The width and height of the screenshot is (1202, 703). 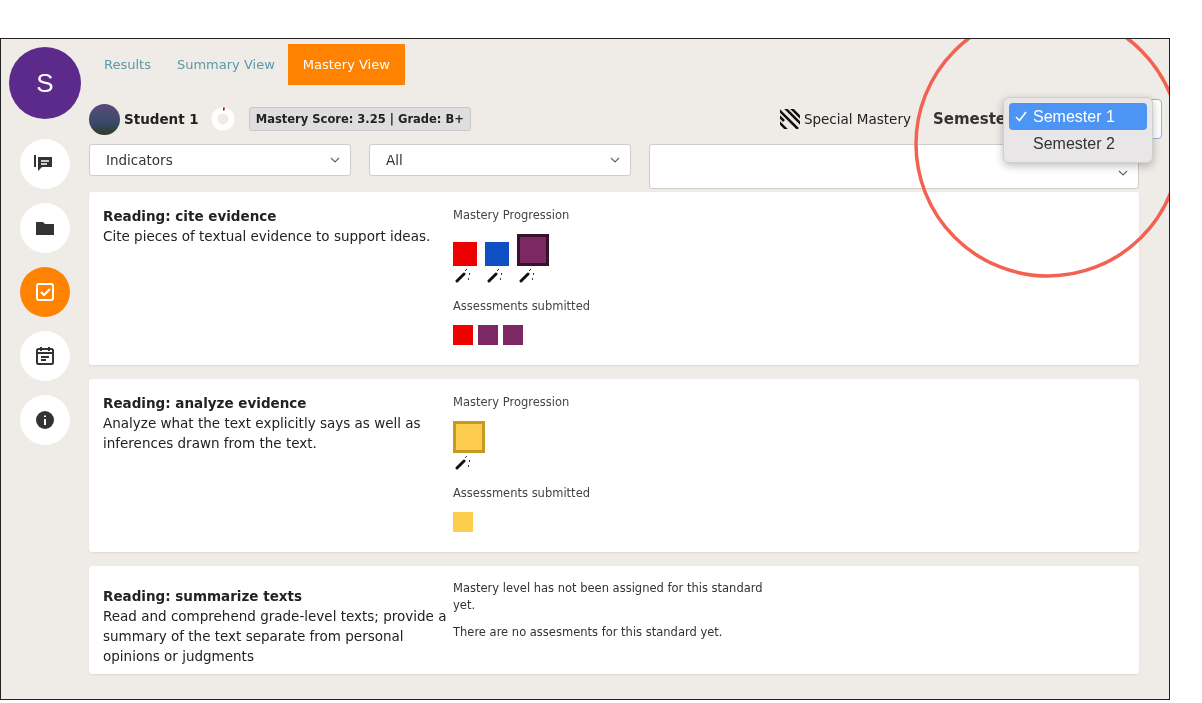 I want to click on standard-description: Analyze what the text explicitly says as well as inferences drawn from the text., so click(x=262, y=433).